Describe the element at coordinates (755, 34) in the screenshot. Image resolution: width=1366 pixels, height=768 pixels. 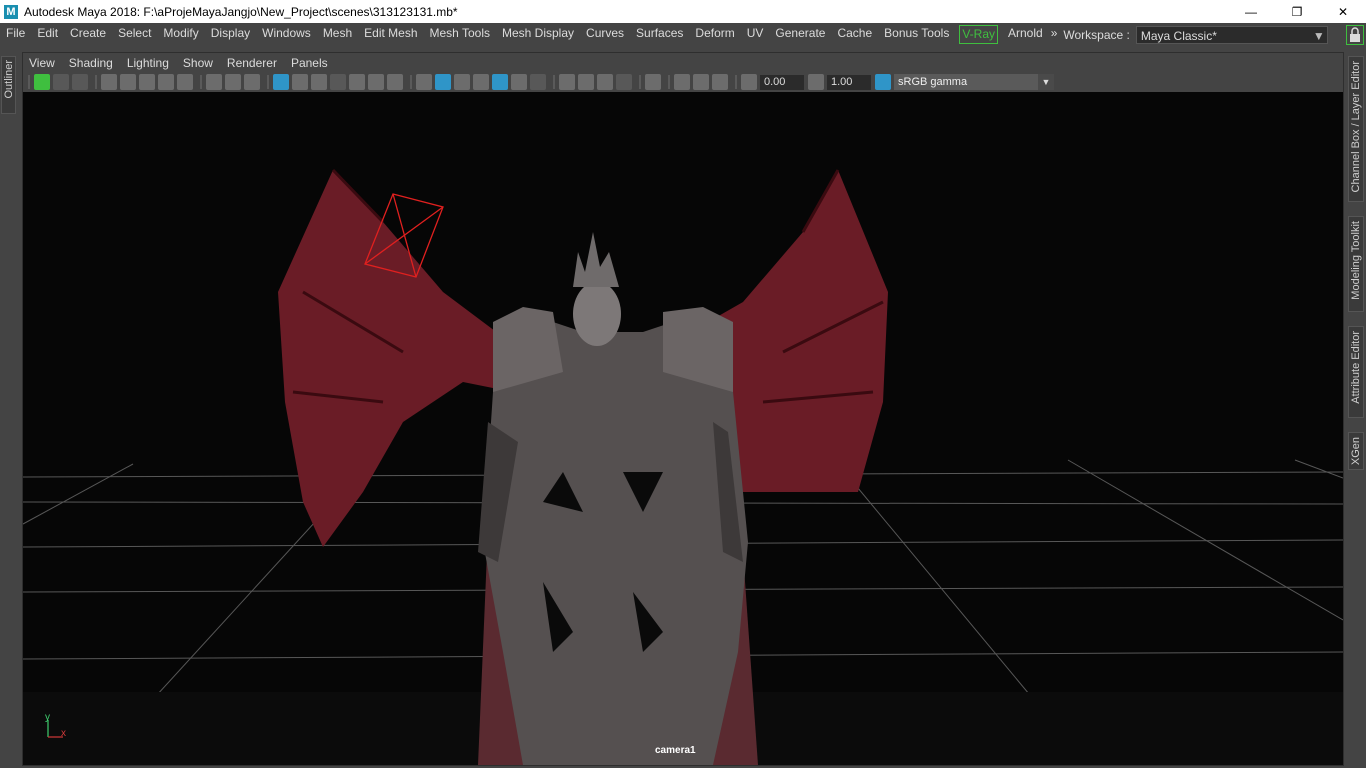
I see `menu-uv: UV` at that location.